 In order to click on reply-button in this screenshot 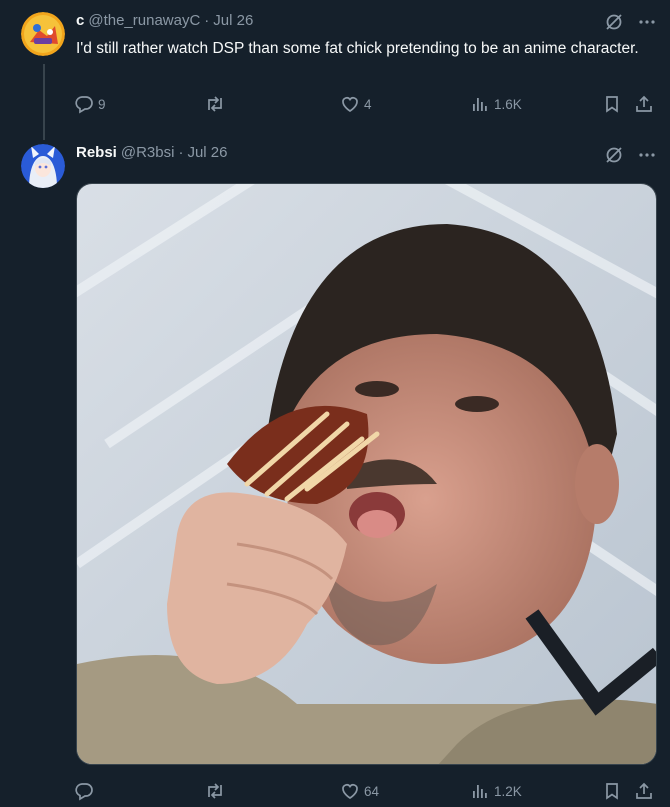, I will do `click(86, 790)`.